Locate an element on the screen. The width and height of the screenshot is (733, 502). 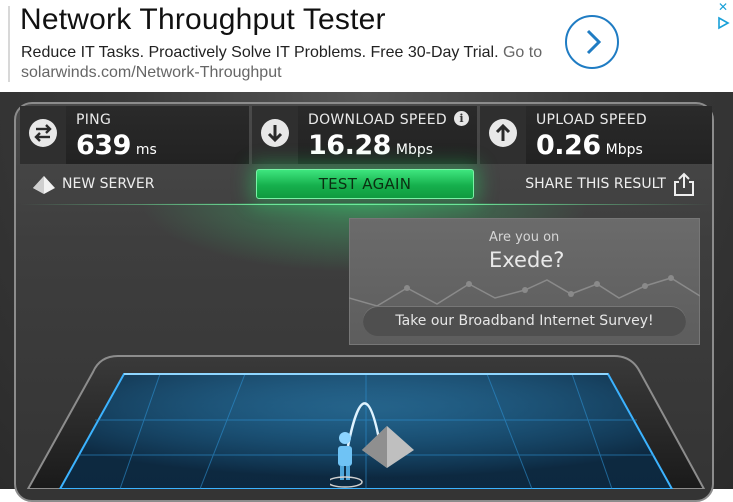
new-server-label: NEW SERVER is located at coordinates (108, 184).